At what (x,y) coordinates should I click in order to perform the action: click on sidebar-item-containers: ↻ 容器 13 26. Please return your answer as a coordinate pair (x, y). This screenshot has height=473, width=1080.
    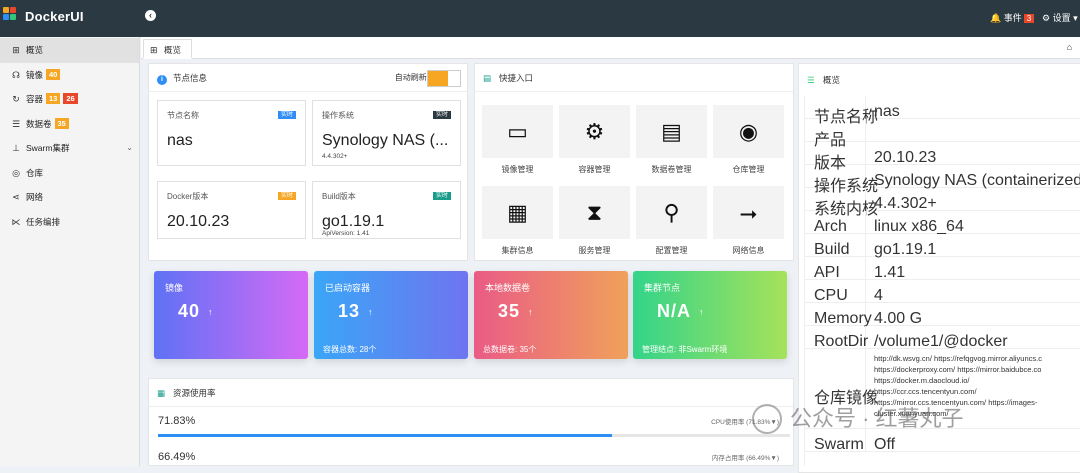
    Looking at the image, I should click on (69, 99).